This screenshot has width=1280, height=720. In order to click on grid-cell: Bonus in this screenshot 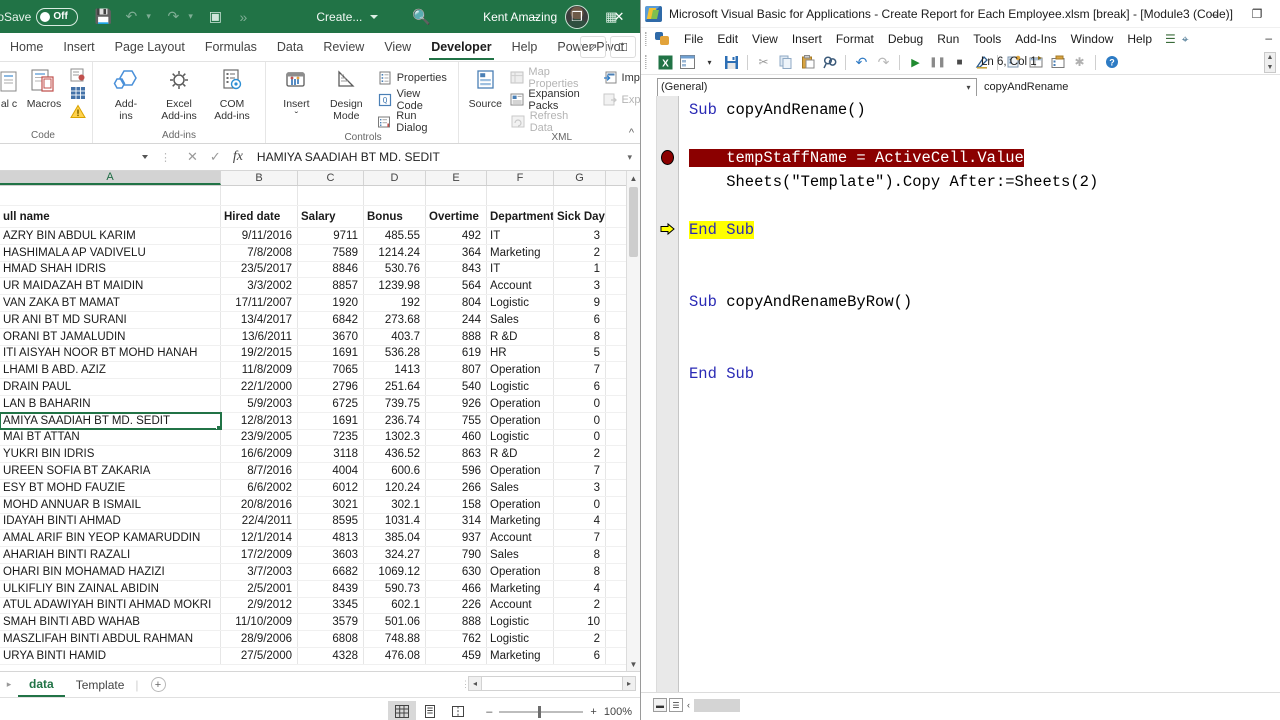, I will do `click(395, 216)`.